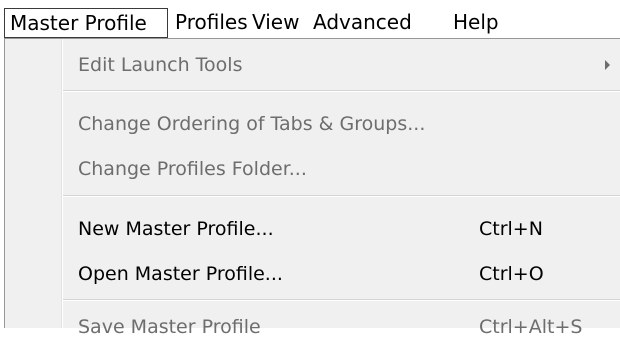 The image size is (620, 347). I want to click on menubar-profiles: Profiles, so click(211, 23).